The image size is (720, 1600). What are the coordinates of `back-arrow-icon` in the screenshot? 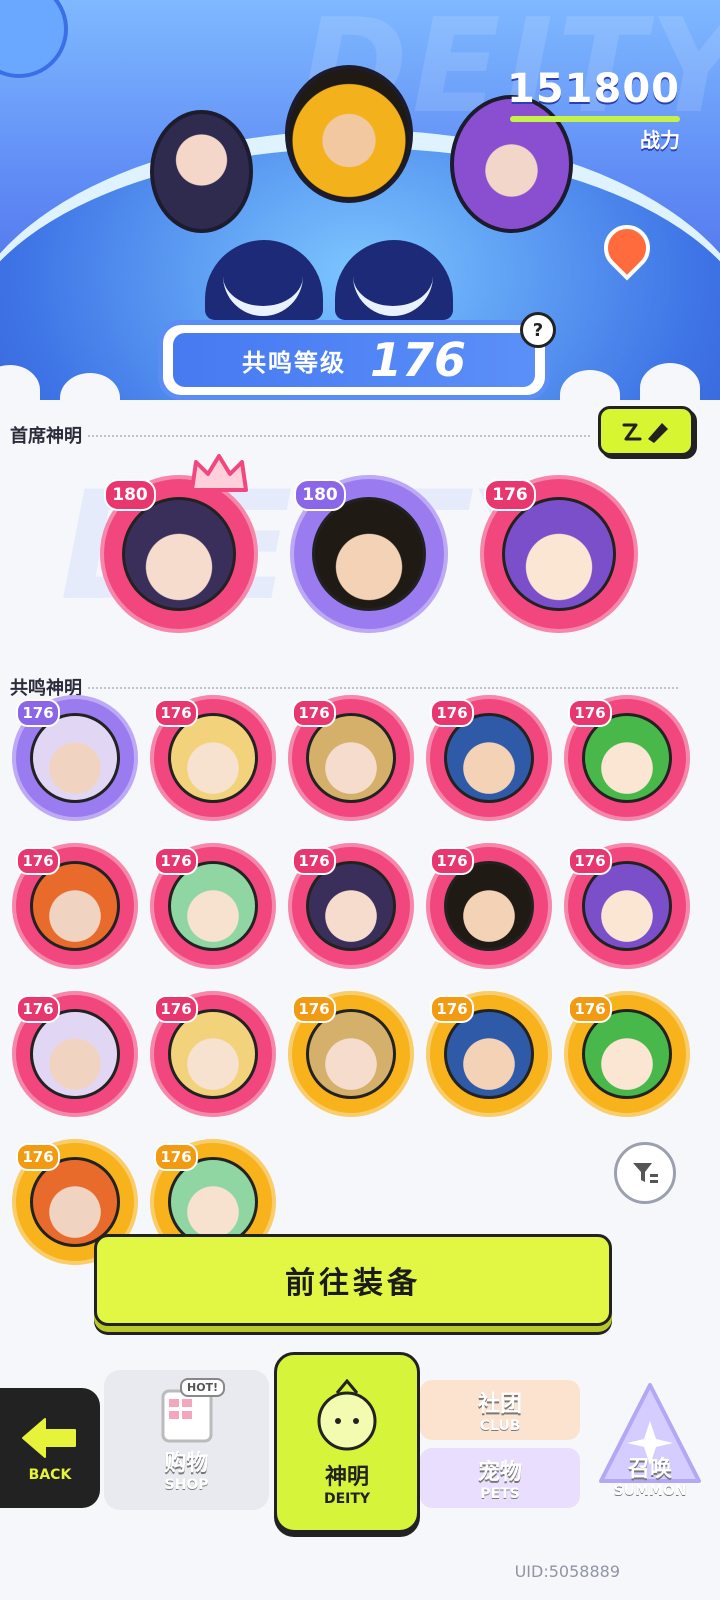 It's located at (49, 1438).